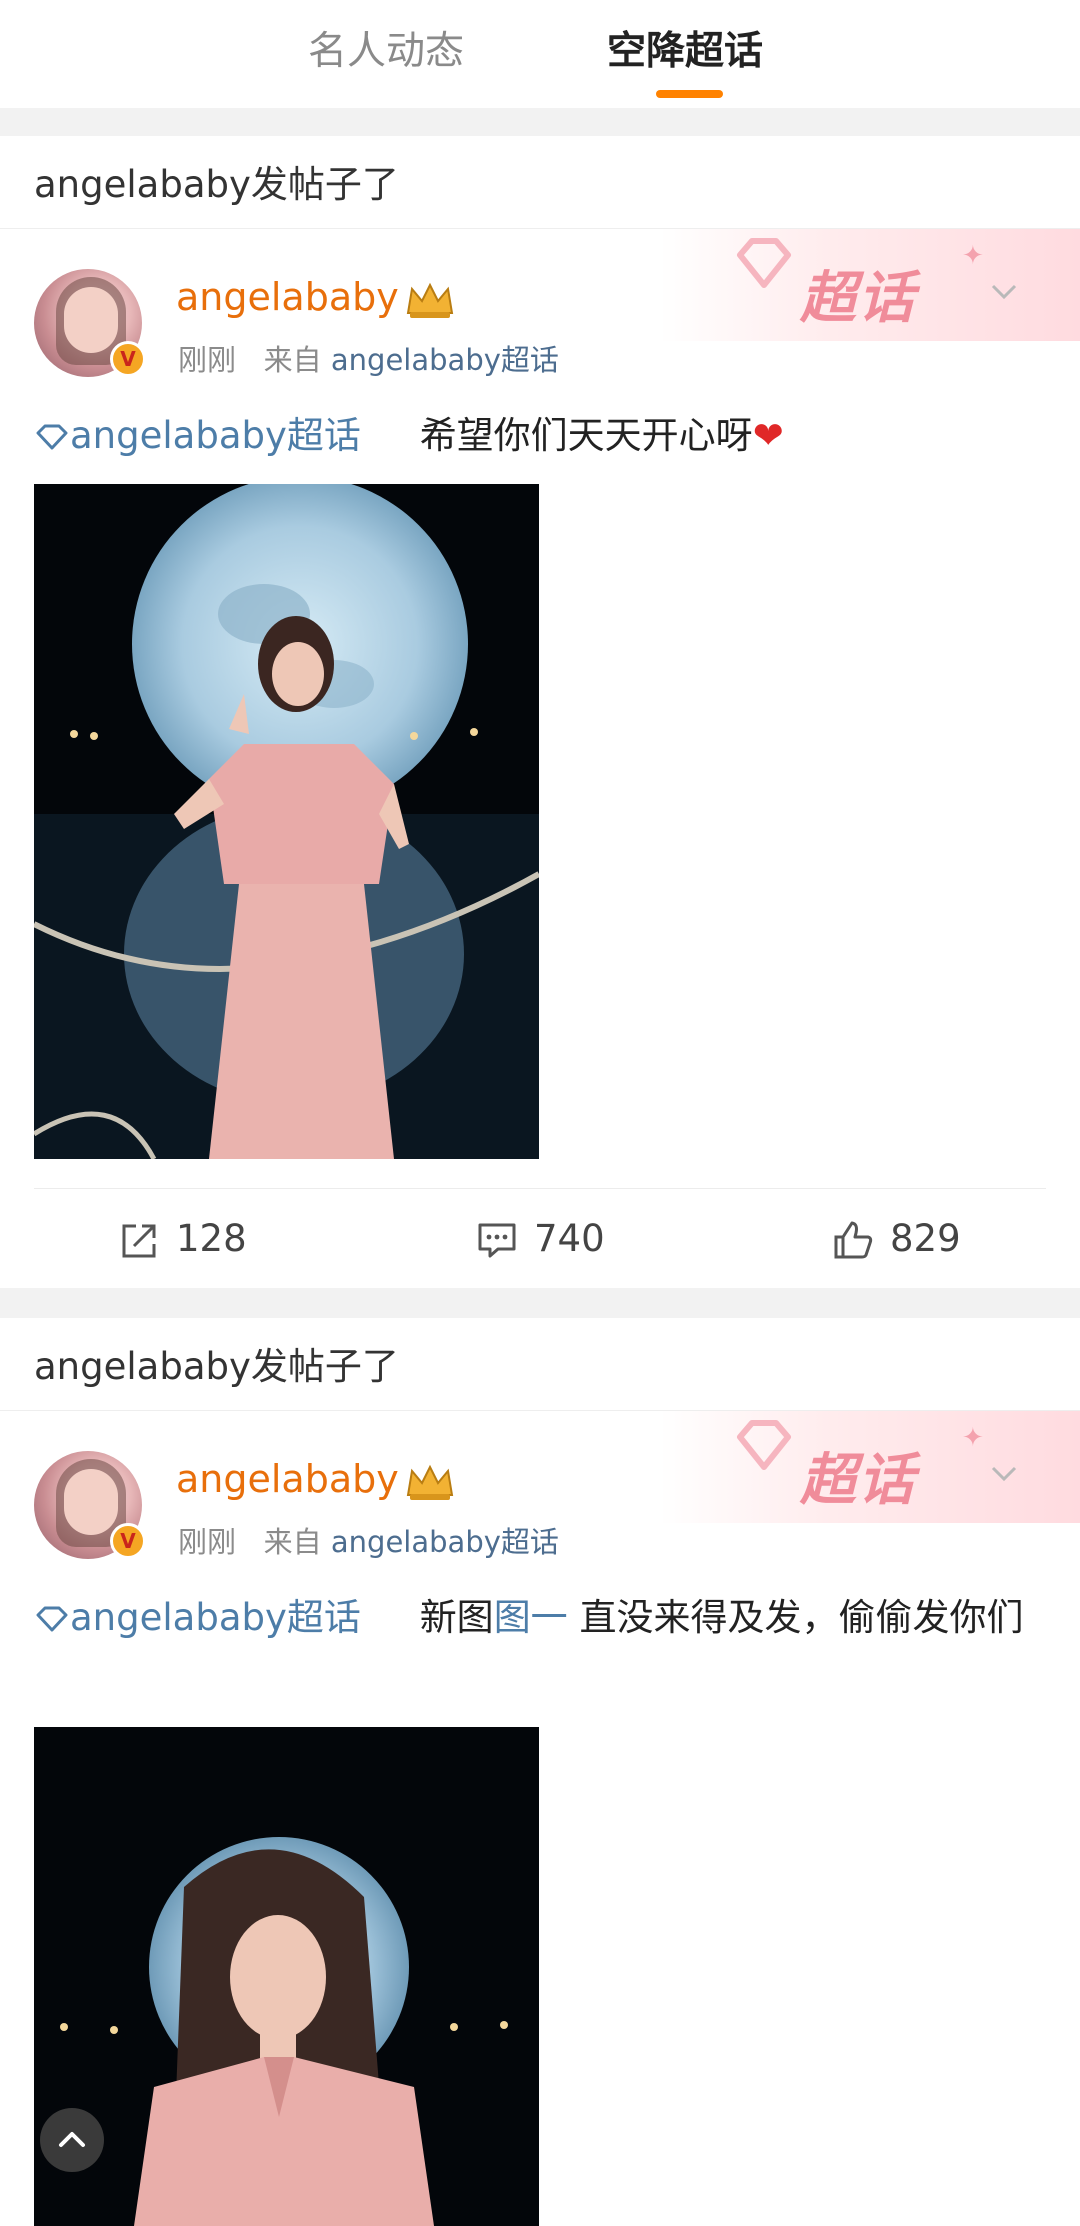 This screenshot has width=1080, height=2226. What do you see at coordinates (456, 1617) in the screenshot?
I see `post-body: 新图` at bounding box center [456, 1617].